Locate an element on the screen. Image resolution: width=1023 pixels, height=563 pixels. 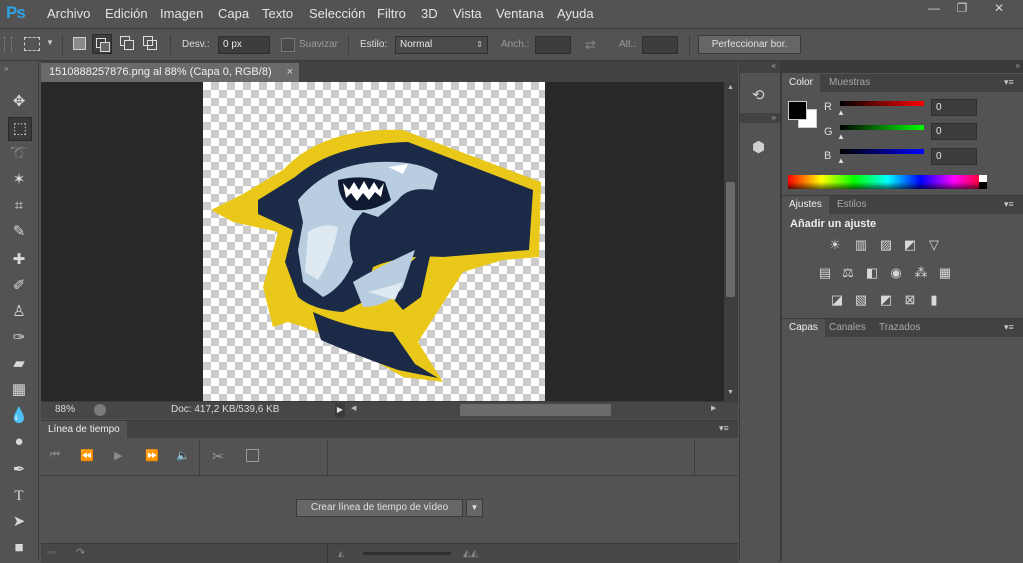
menu-edicion: Edición is located at coordinates (126, 13).